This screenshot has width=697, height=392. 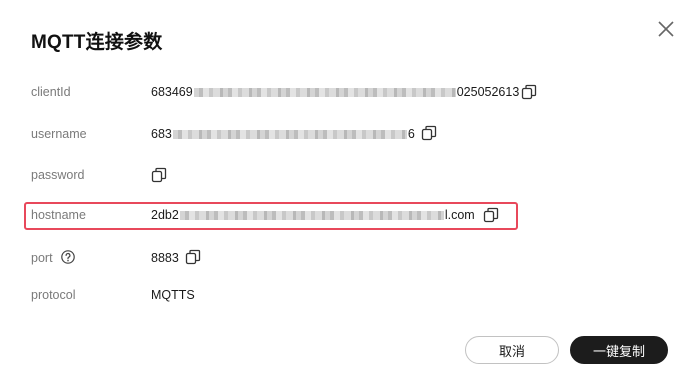 What do you see at coordinates (161, 134) in the screenshot?
I see `username-value-prefix: 683` at bounding box center [161, 134].